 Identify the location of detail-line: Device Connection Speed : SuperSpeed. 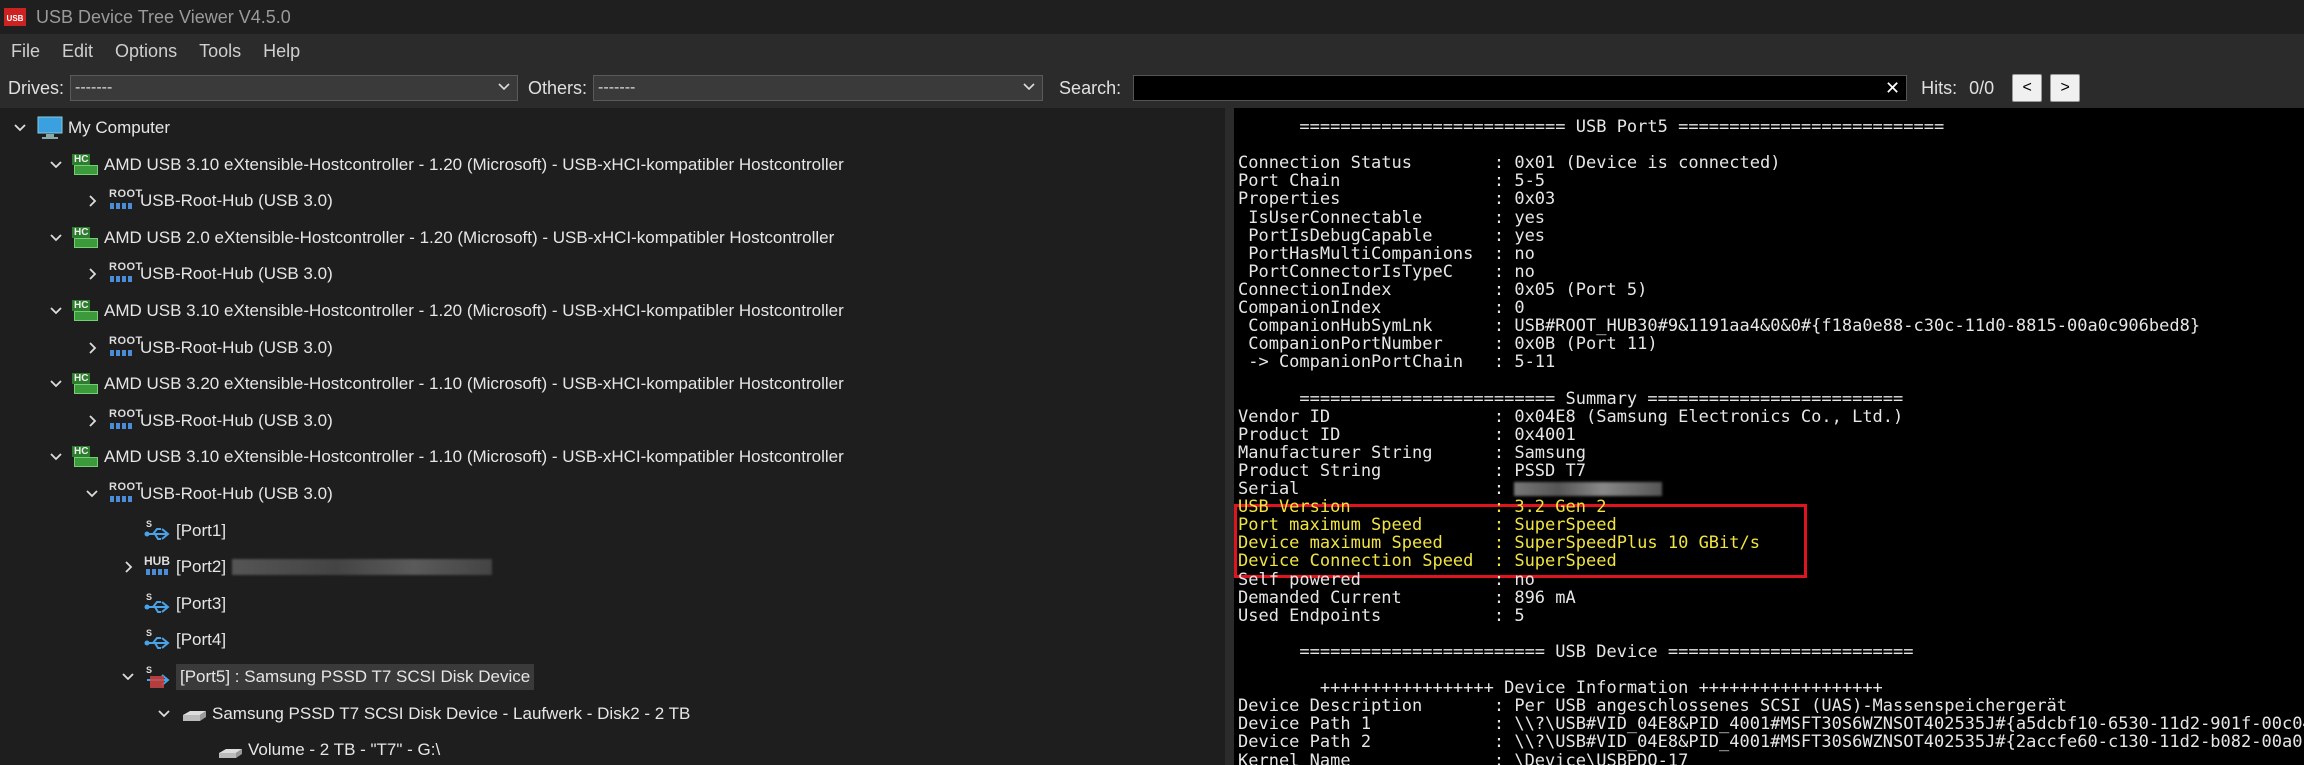
(1427, 561).